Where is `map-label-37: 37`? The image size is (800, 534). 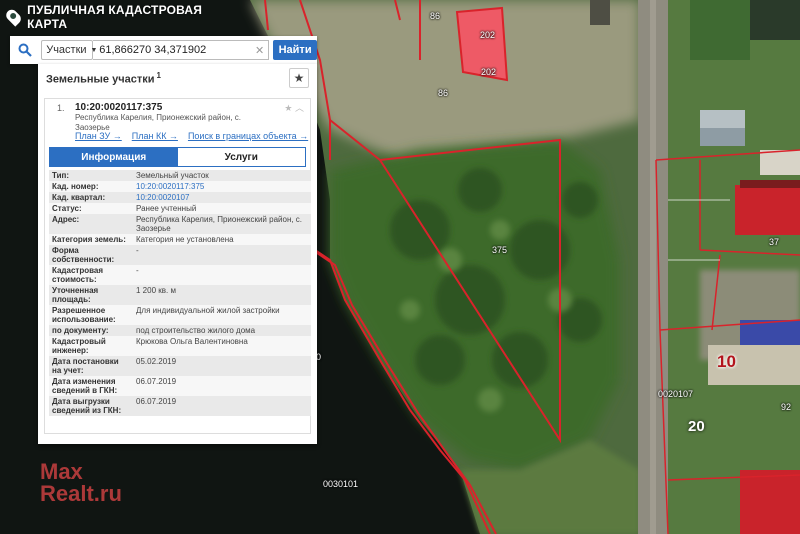
map-label-37: 37 is located at coordinates (774, 242).